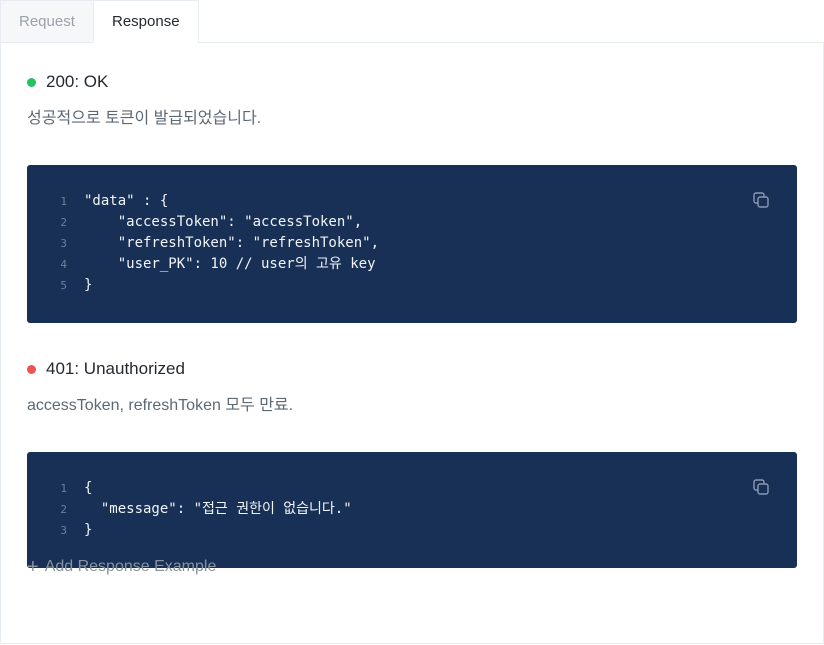 The width and height of the screenshot is (824, 645). Describe the element at coordinates (63, 285) in the screenshot. I see `line-number: 5` at that location.